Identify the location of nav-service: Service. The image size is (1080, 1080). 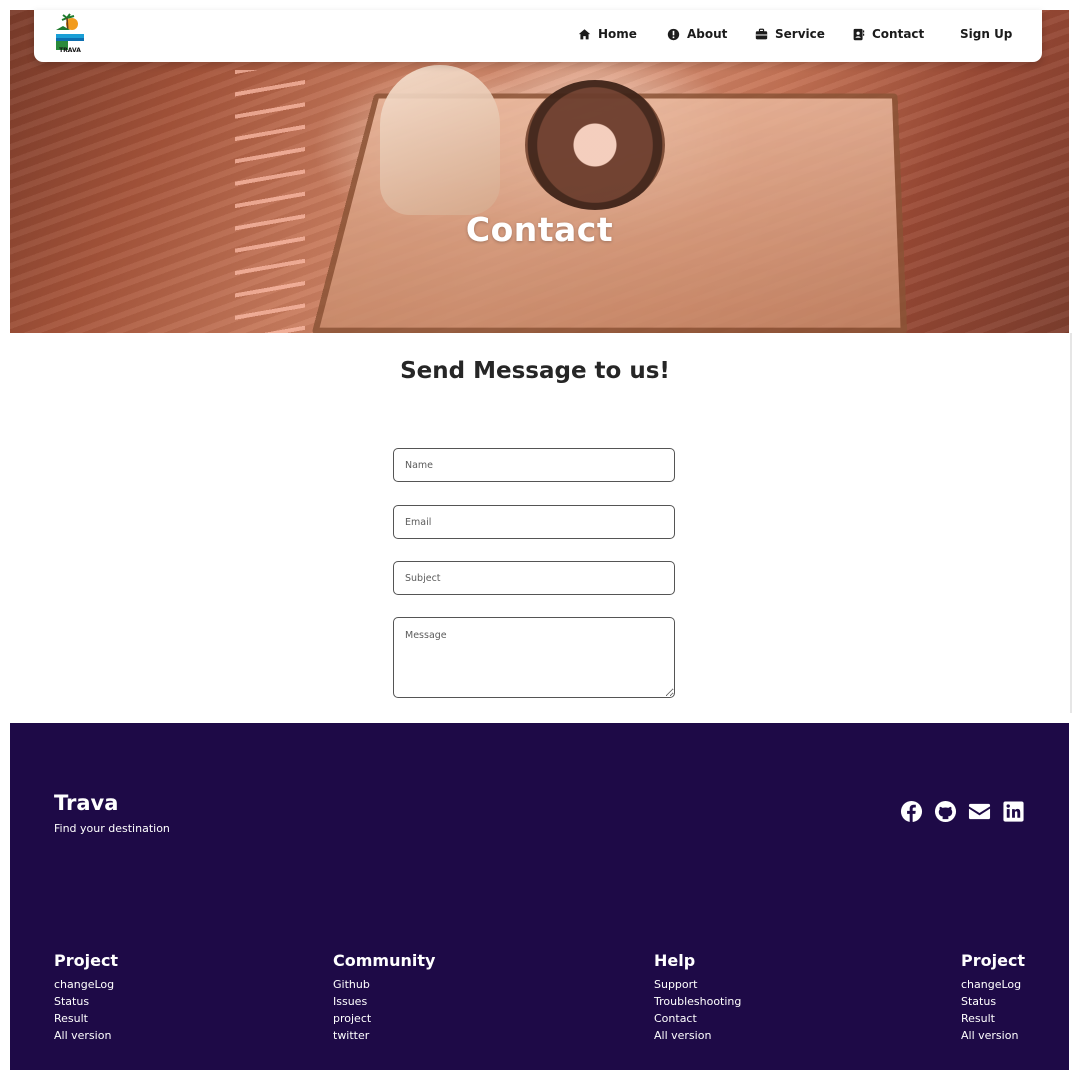
(790, 34).